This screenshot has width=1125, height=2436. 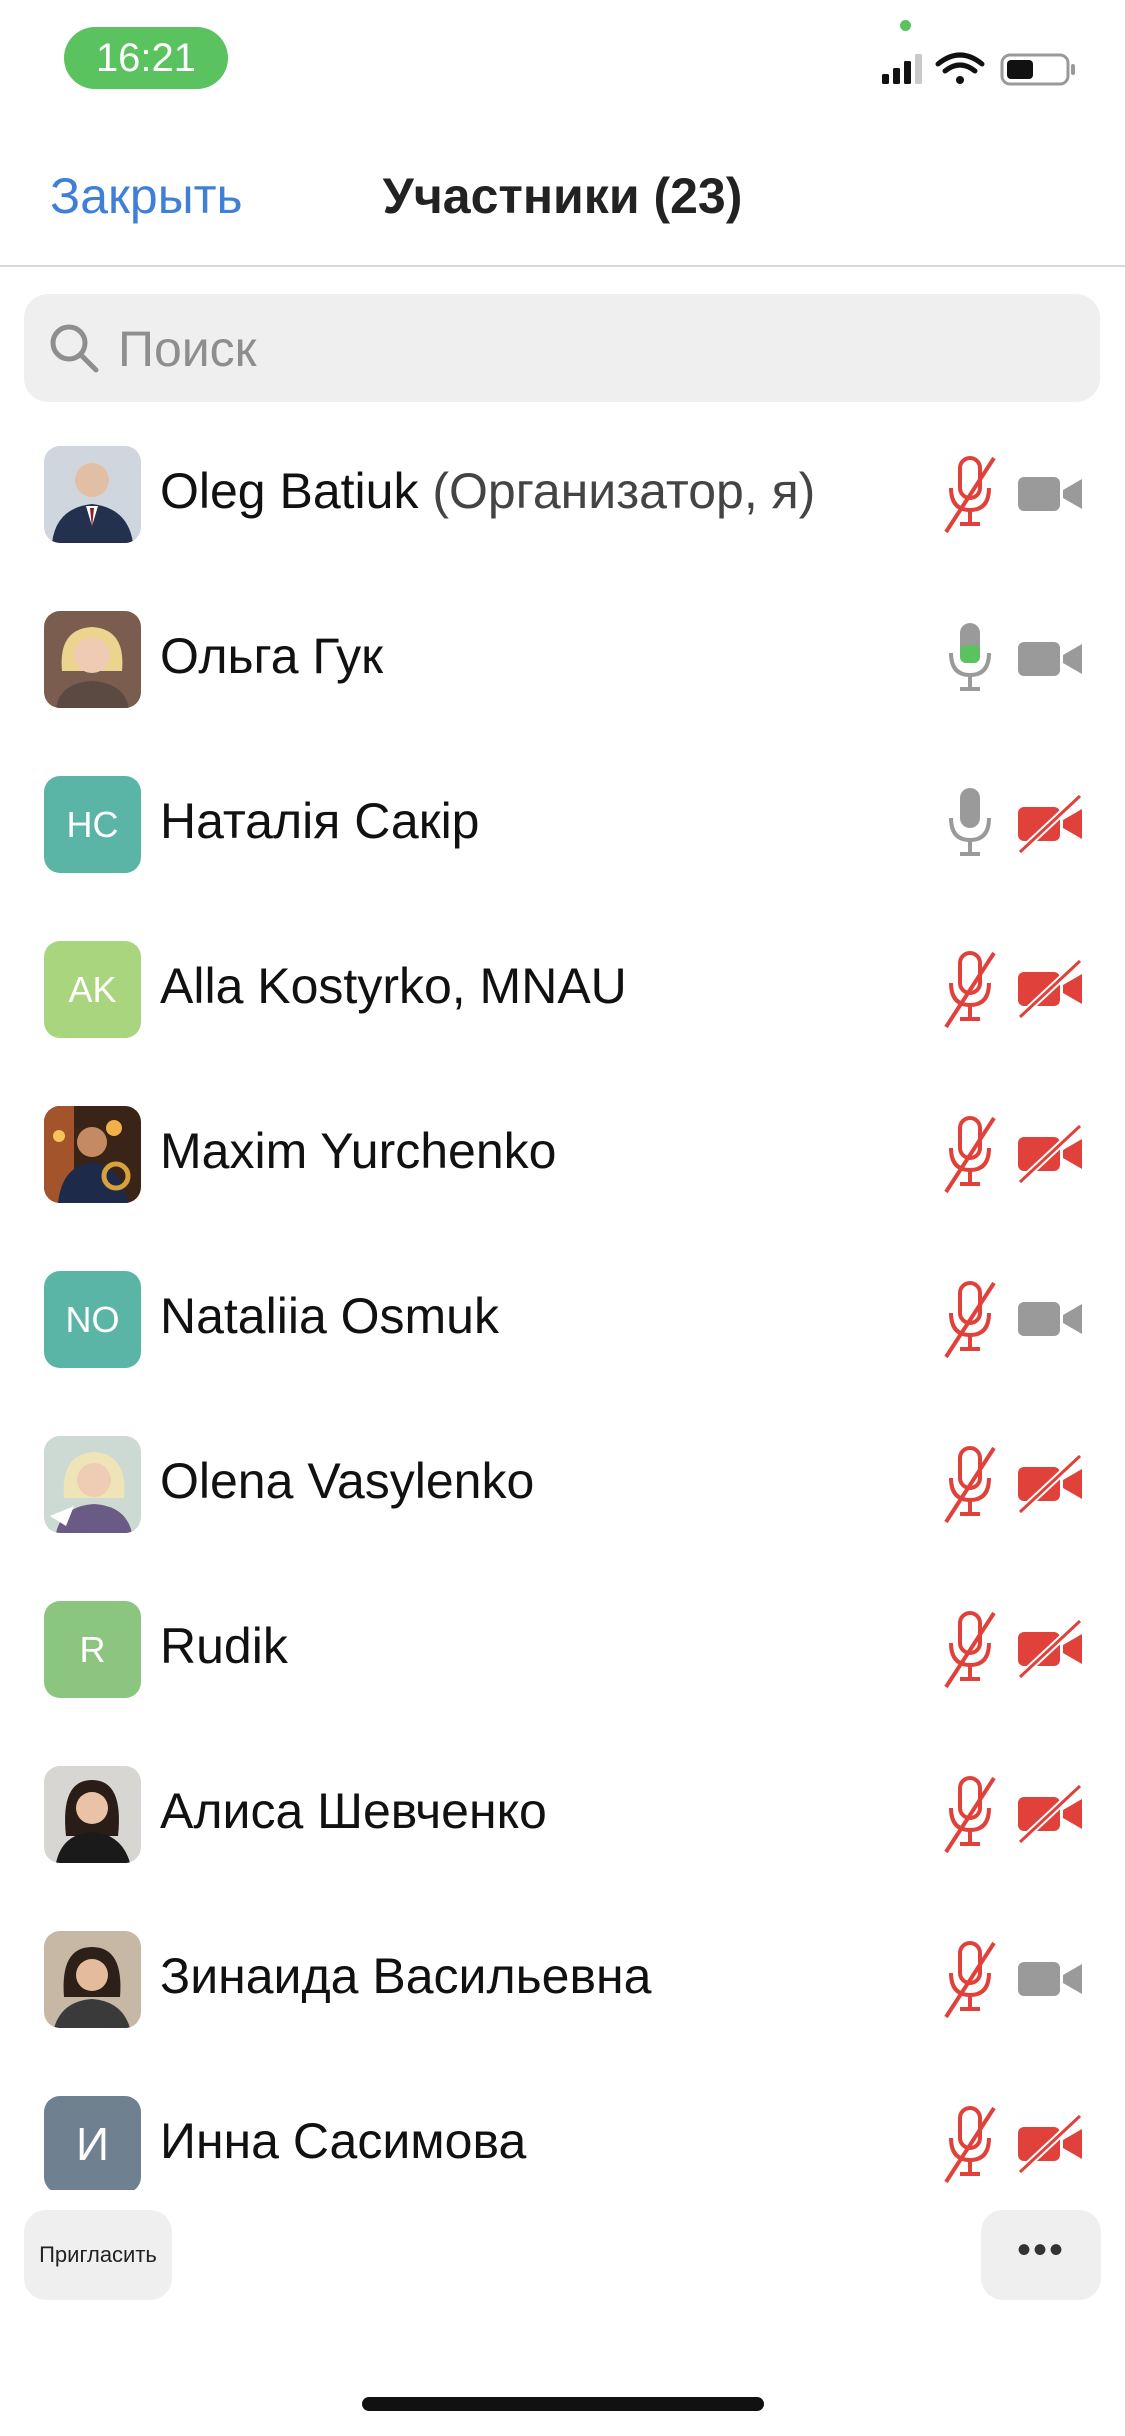 I want to click on avatar-initials: AK, so click(x=92, y=989).